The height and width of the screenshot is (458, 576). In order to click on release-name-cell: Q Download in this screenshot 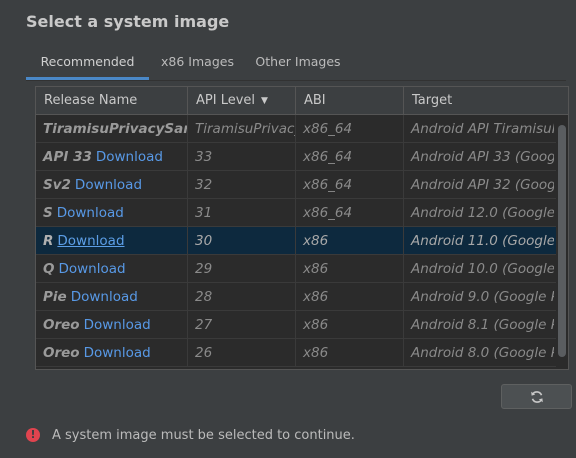, I will do `click(112, 269)`.